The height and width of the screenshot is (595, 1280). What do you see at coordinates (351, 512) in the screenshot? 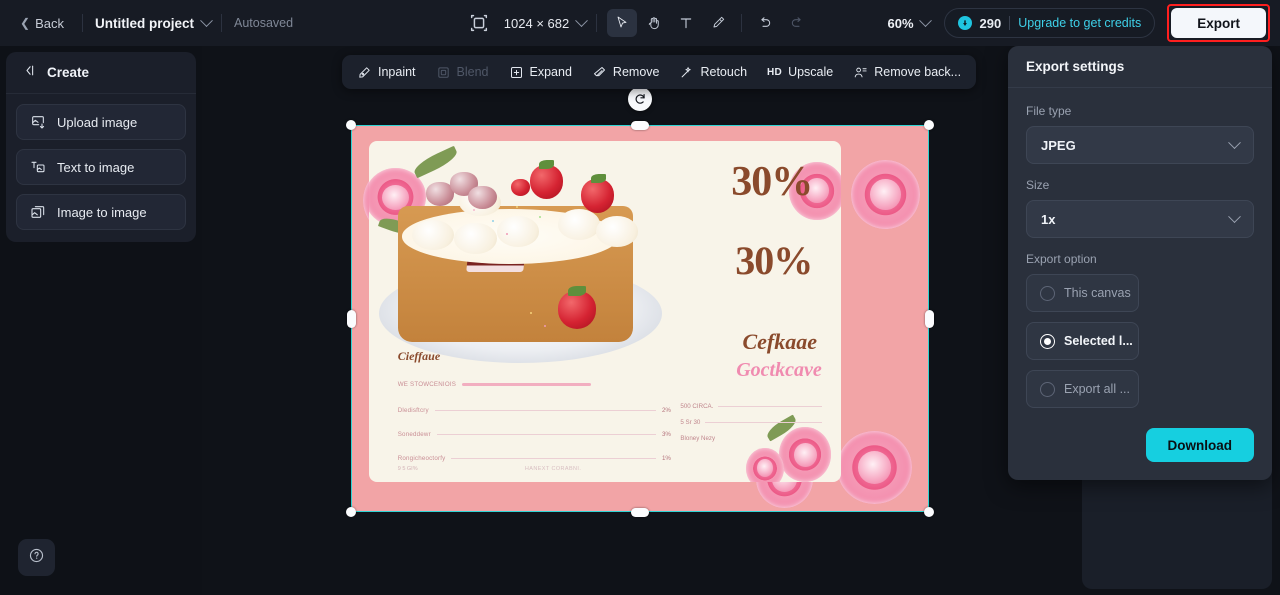
I see `resize-handle-bottom-left` at bounding box center [351, 512].